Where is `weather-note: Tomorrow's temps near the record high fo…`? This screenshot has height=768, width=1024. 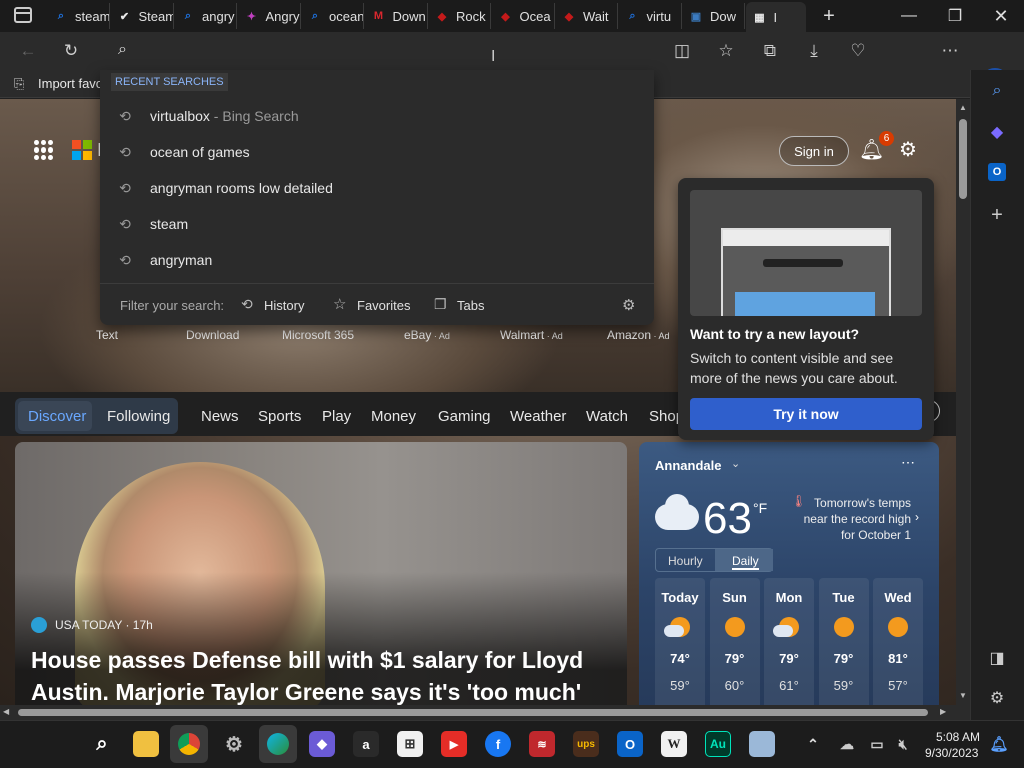
weather-note: Tomorrow's temps near the record high fo… is located at coordinates (853, 519).